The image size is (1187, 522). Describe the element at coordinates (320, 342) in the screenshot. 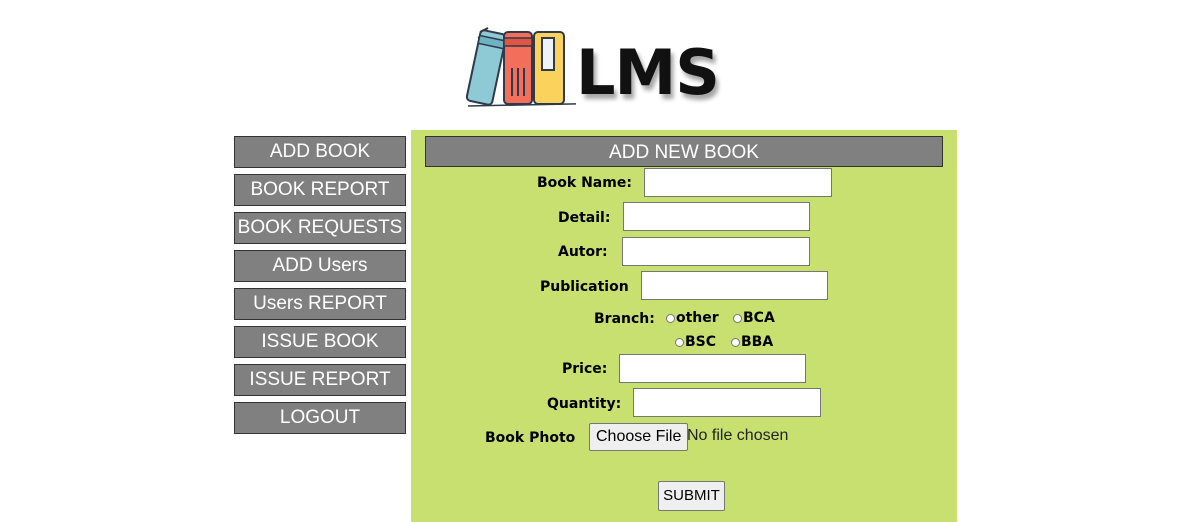

I see `sidebar-item-issue-book: ISSUE BOOK` at that location.